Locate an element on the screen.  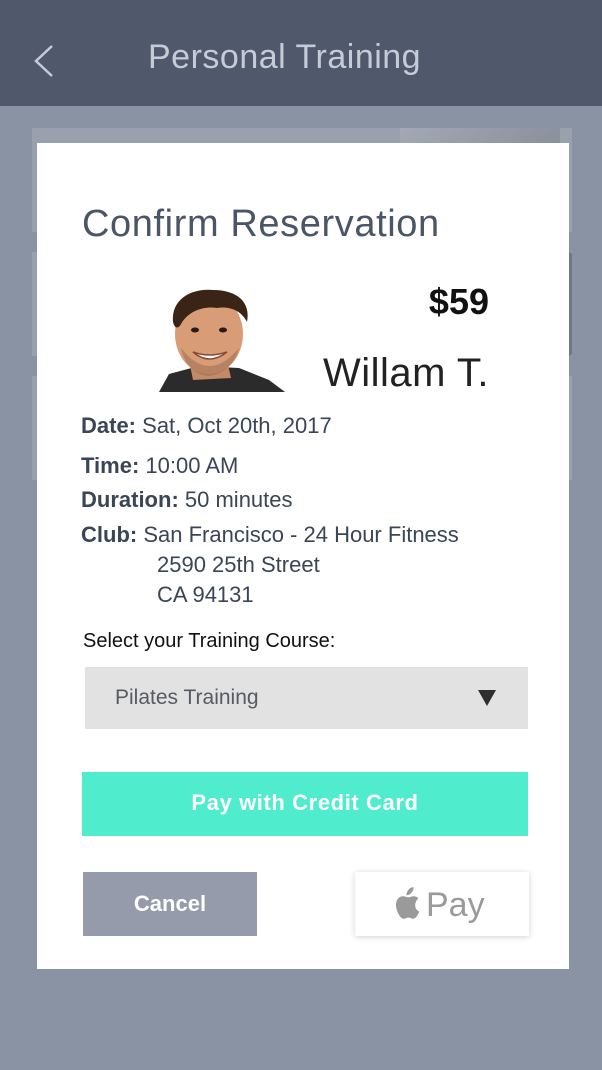
address-line-1: 2590 25th Street is located at coordinates (238, 564).